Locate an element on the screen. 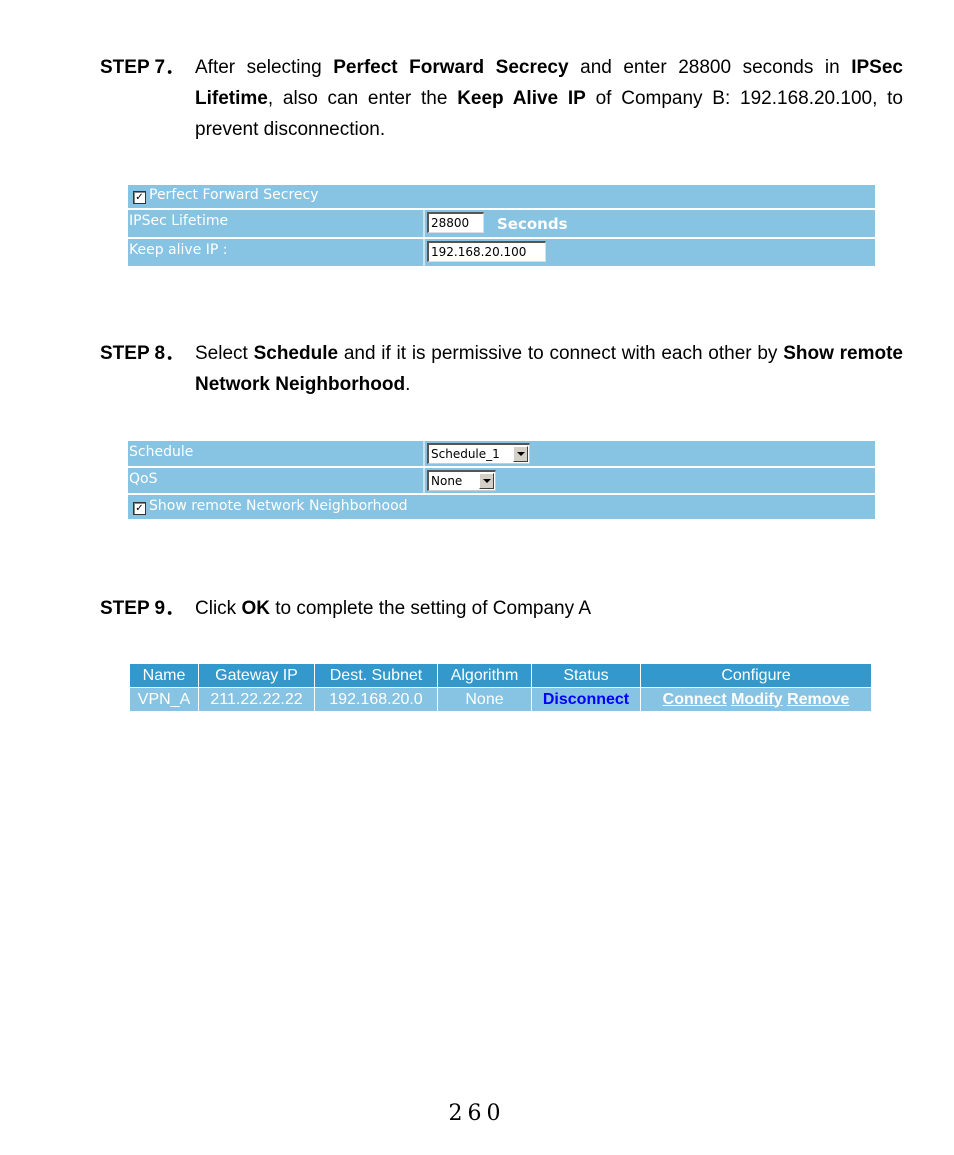 This screenshot has height=1155, width=954. step-text-segment: . is located at coordinates (408, 384).